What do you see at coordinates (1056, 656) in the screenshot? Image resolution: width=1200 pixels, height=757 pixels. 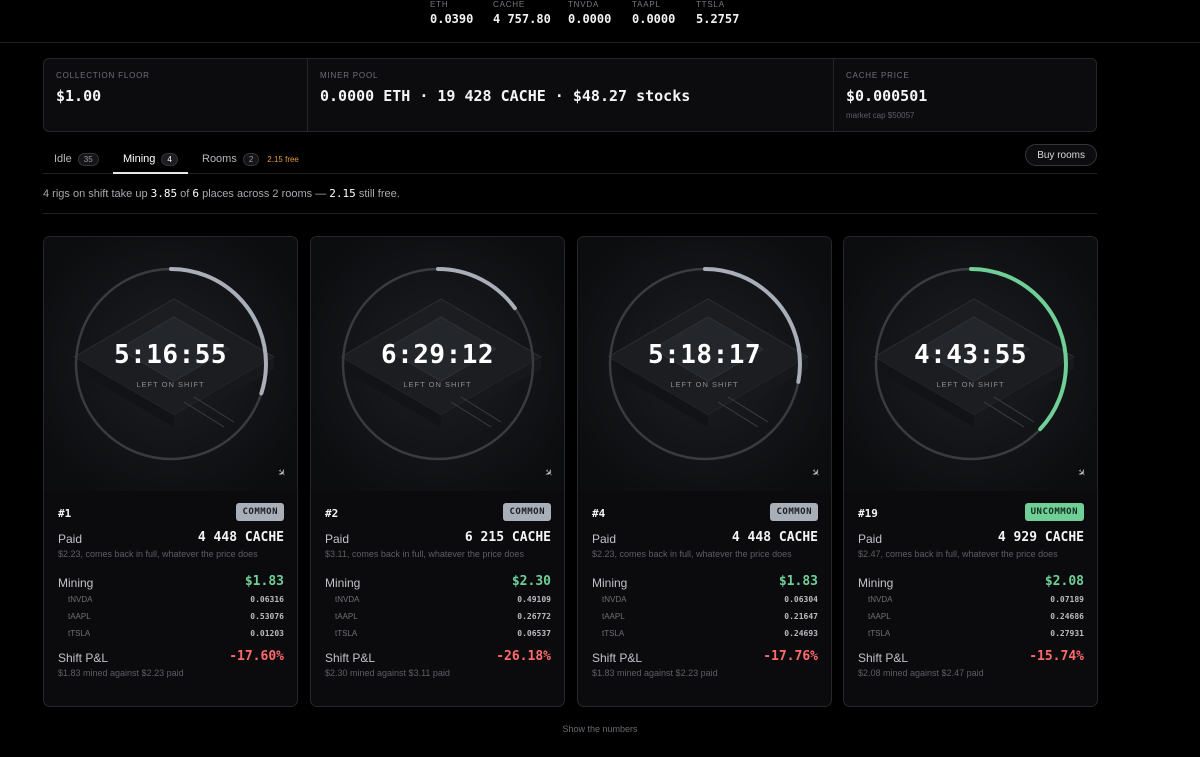 I see `pnl-value: -15.74%` at bounding box center [1056, 656].